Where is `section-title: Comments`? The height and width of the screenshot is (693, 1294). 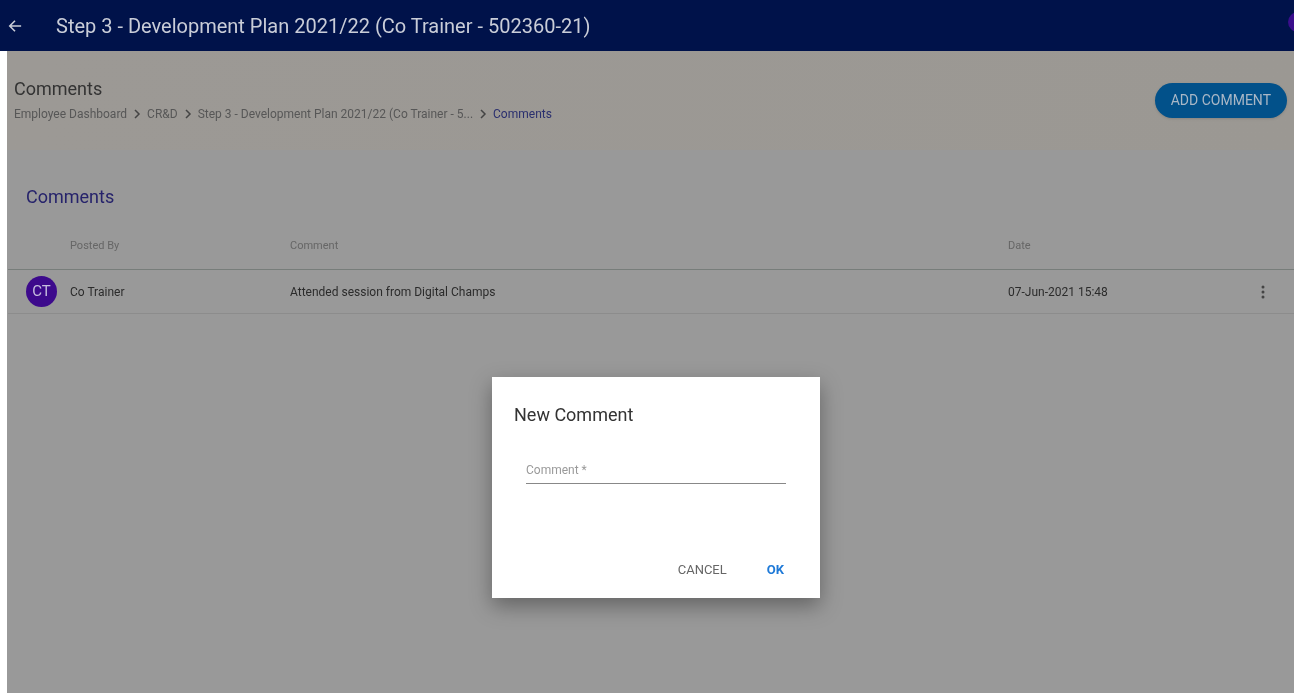 section-title: Comments is located at coordinates (70, 196).